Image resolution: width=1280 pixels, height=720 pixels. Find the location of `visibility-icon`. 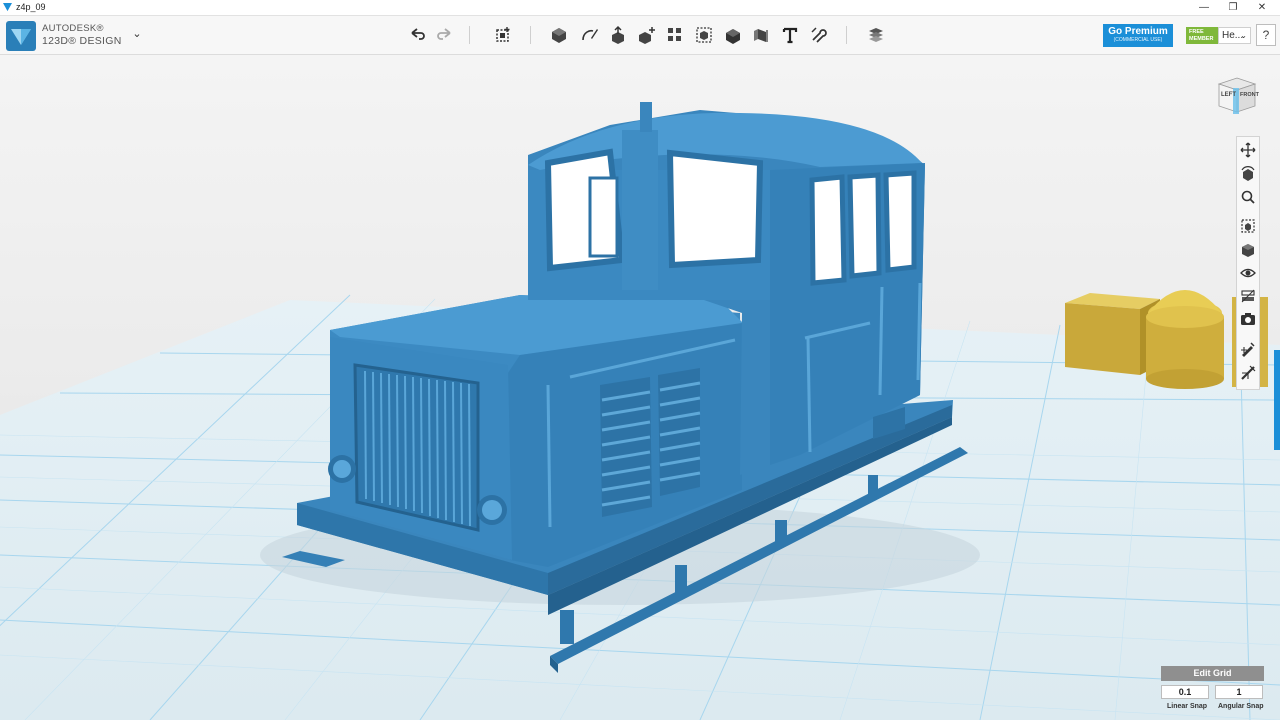

visibility-icon is located at coordinates (1248, 273).